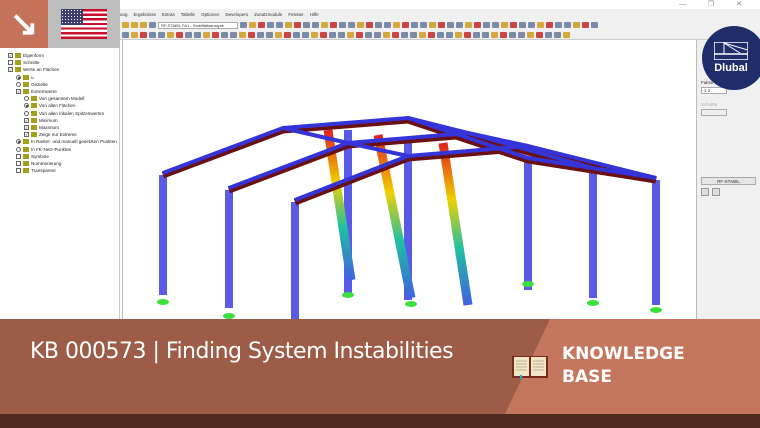 The width and height of the screenshot is (760, 428). I want to click on menu-item: Developers, so click(236, 16).